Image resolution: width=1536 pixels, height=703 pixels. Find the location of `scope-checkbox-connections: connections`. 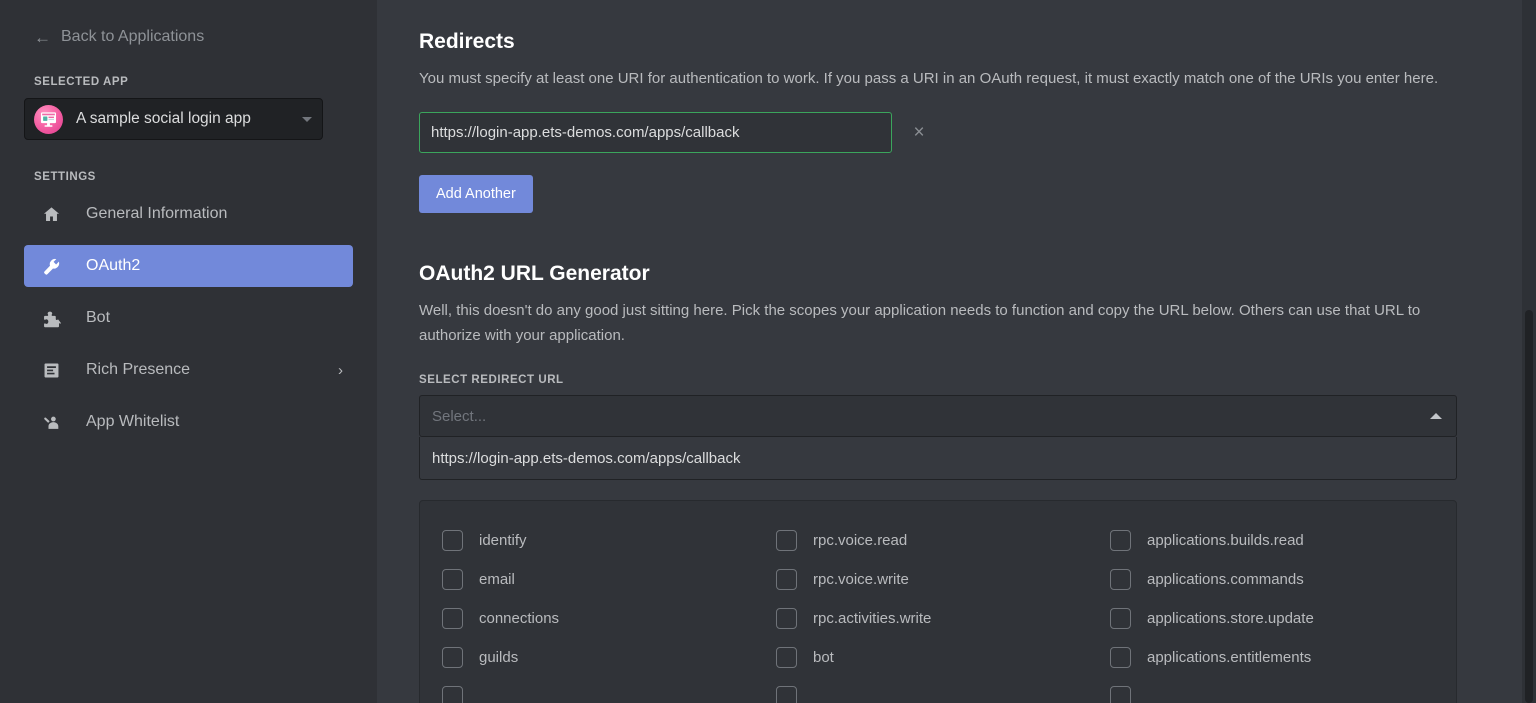

scope-checkbox-connections: connections is located at coordinates (604, 618).